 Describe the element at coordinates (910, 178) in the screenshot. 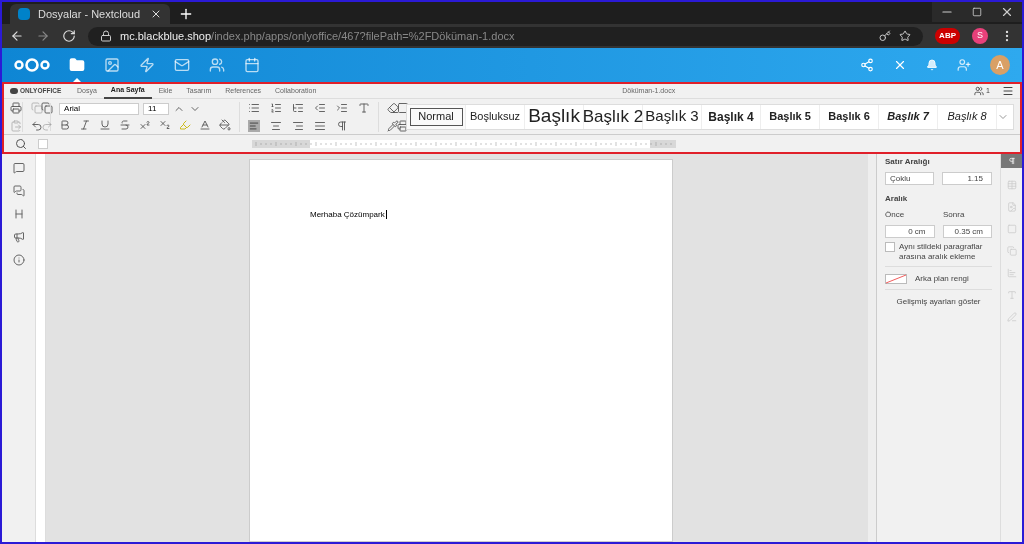

I see `line-spacing-mode-field: Çoklu` at that location.